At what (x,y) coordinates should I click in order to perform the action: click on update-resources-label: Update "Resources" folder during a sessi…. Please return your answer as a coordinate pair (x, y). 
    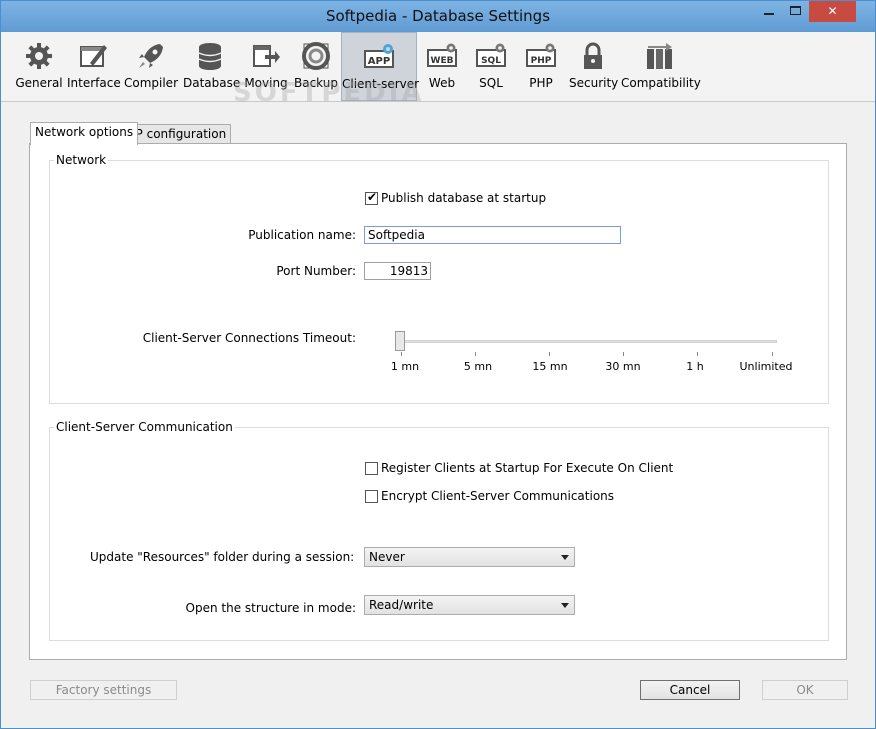
    Looking at the image, I should click on (222, 557).